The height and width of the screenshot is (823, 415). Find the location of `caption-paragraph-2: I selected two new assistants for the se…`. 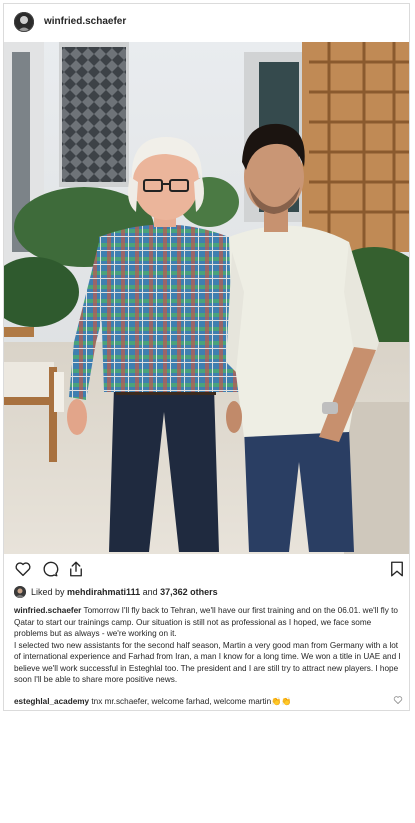

caption-paragraph-2: I selected two new assistants for the se… is located at coordinates (207, 662).